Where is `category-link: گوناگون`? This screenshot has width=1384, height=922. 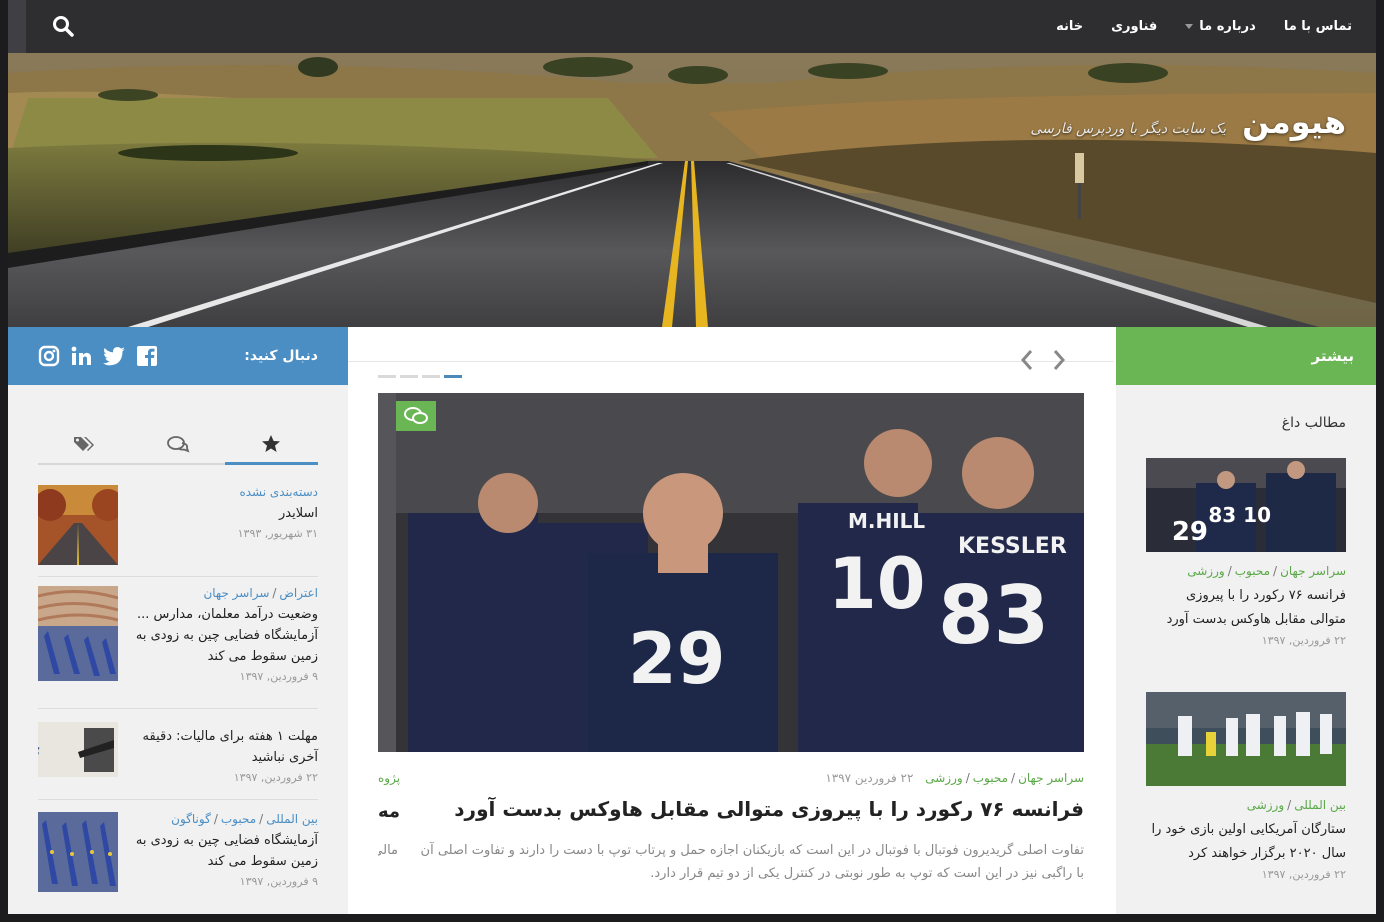 category-link: گوناگون is located at coordinates (191, 819).